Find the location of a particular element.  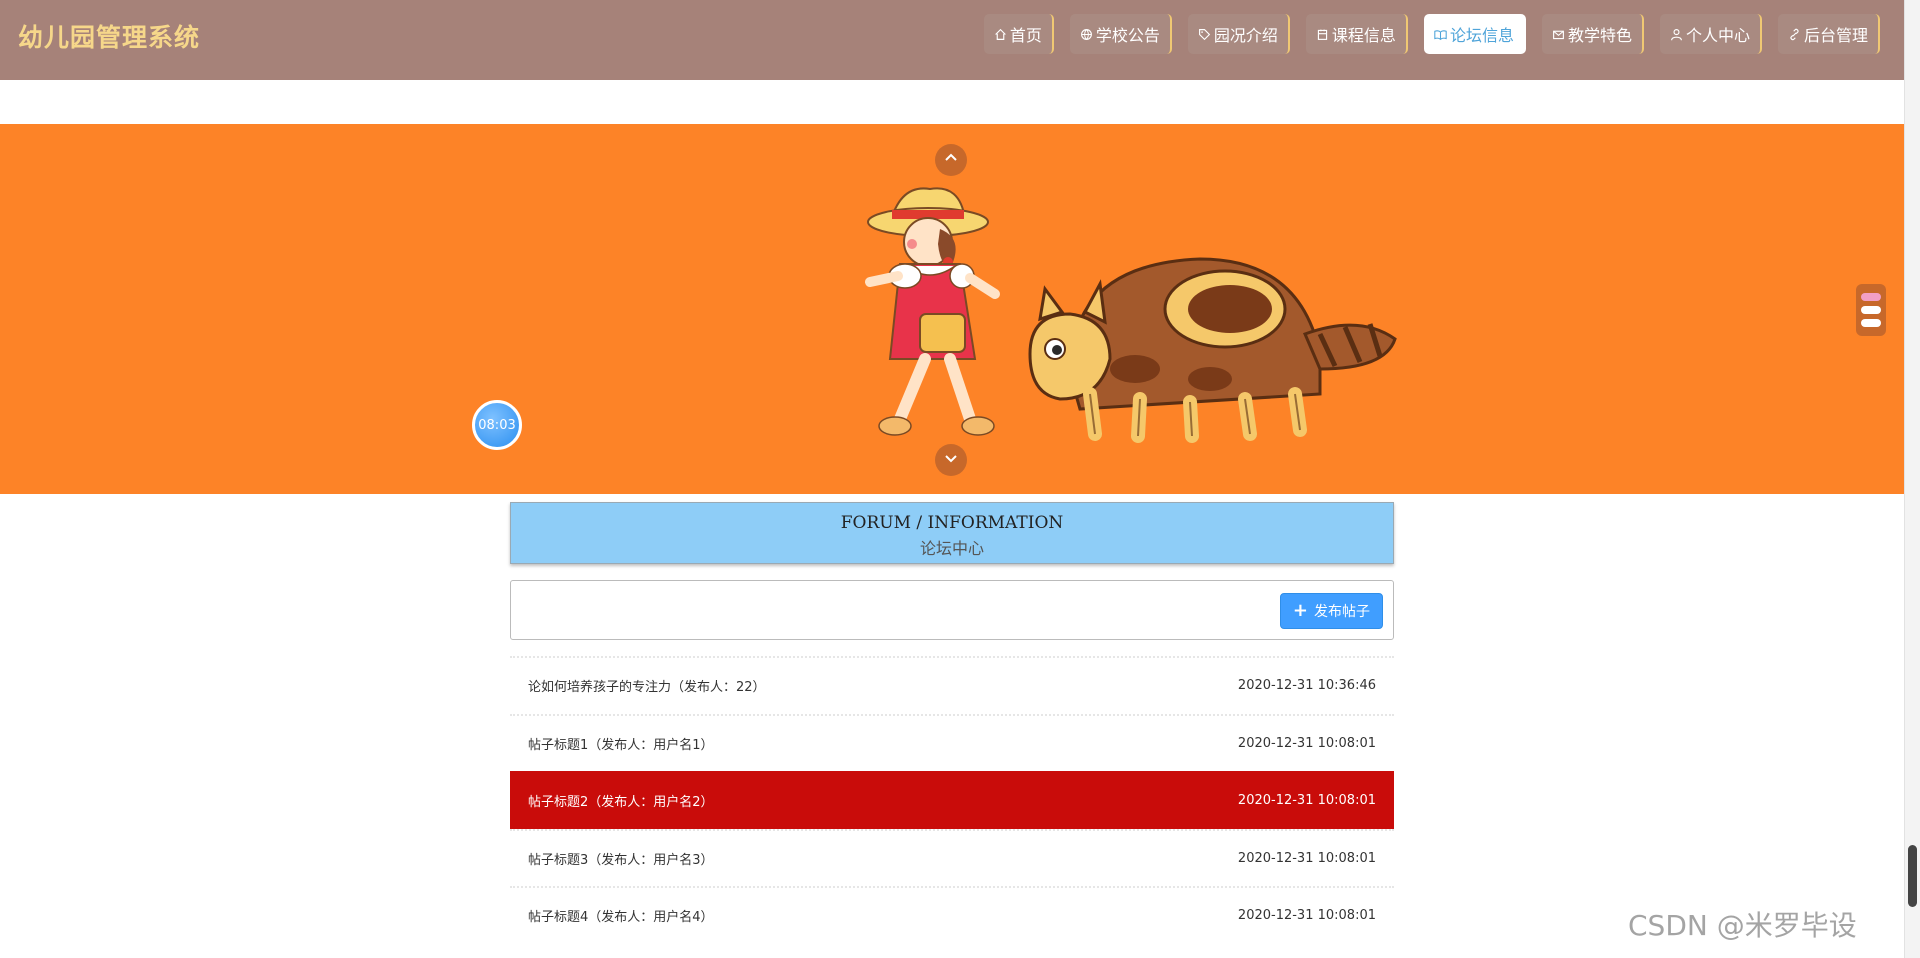

post-row: 论如何培养孩子的专注力（发布人：22） 2020-12-31 10:36:46 is located at coordinates (952, 685).